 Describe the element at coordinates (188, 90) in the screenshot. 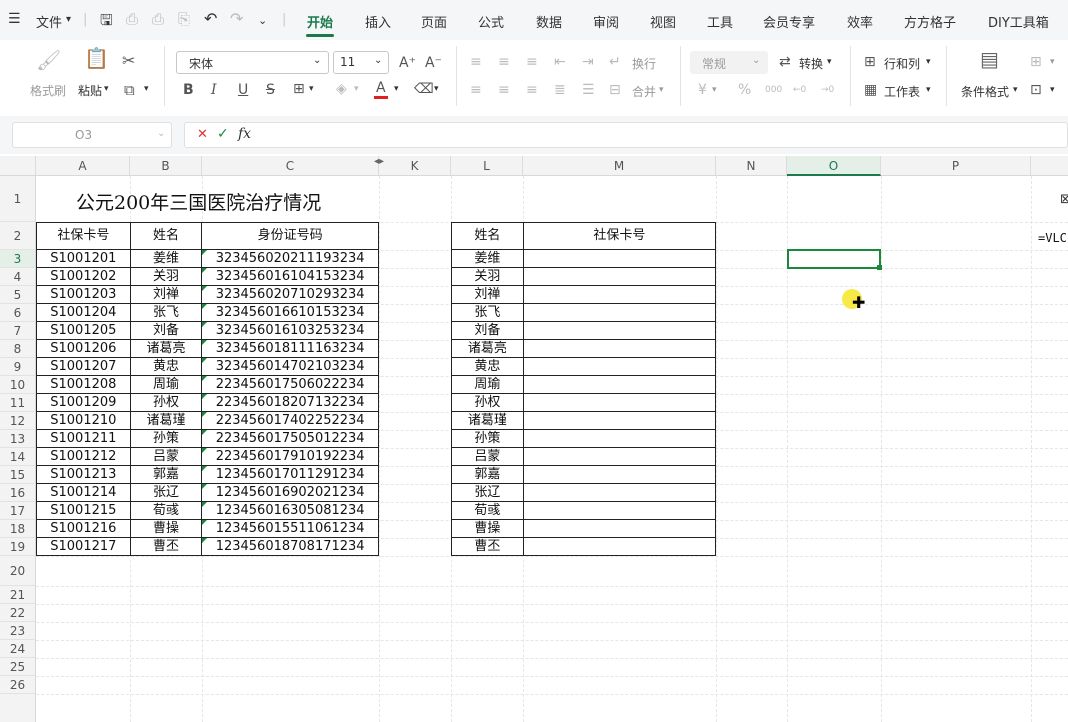

I see `bold-button: B` at that location.